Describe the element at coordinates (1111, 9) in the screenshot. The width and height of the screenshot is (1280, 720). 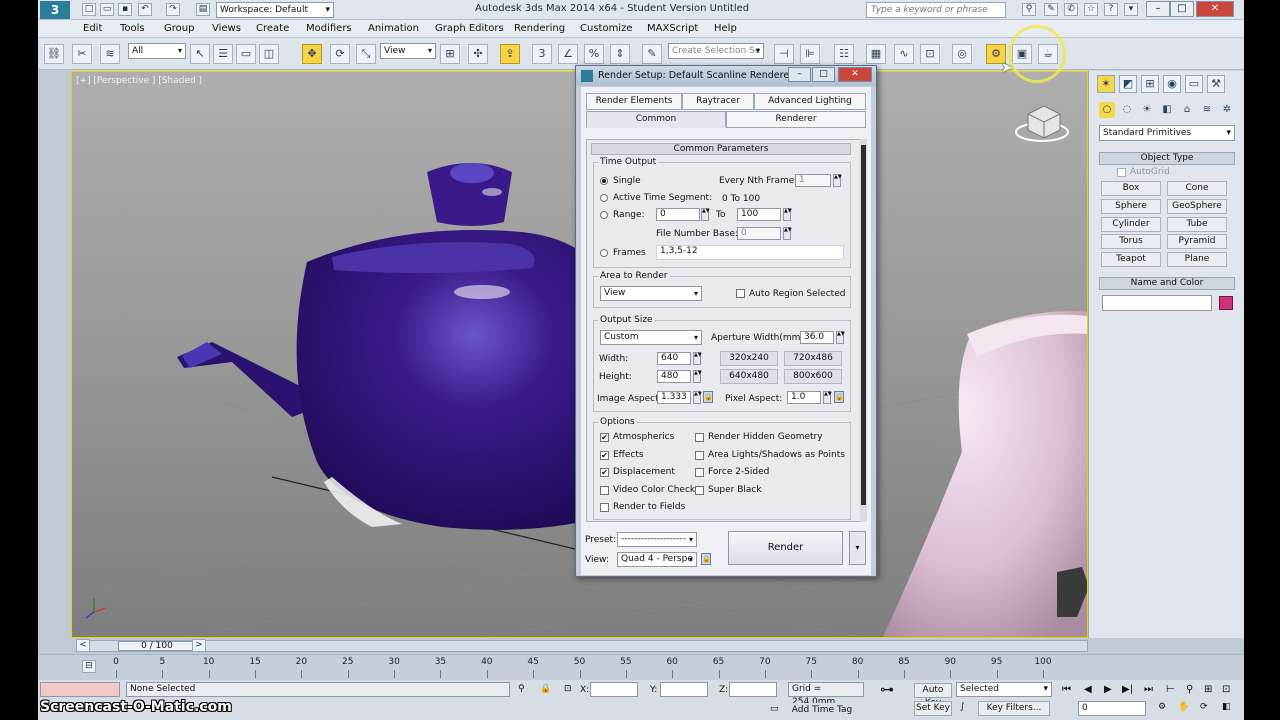
I see `help-icon: ?` at that location.